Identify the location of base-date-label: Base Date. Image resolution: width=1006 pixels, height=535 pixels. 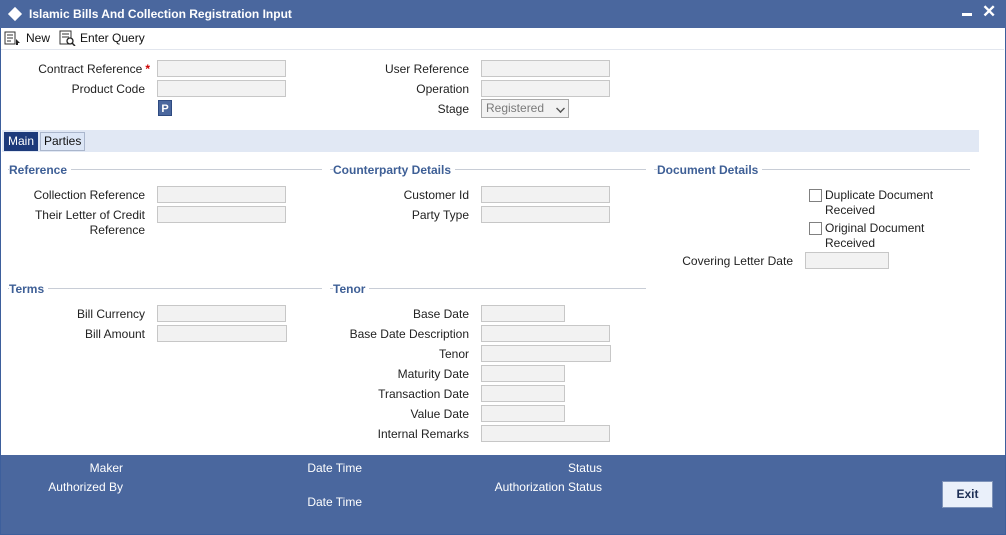
(440, 314).